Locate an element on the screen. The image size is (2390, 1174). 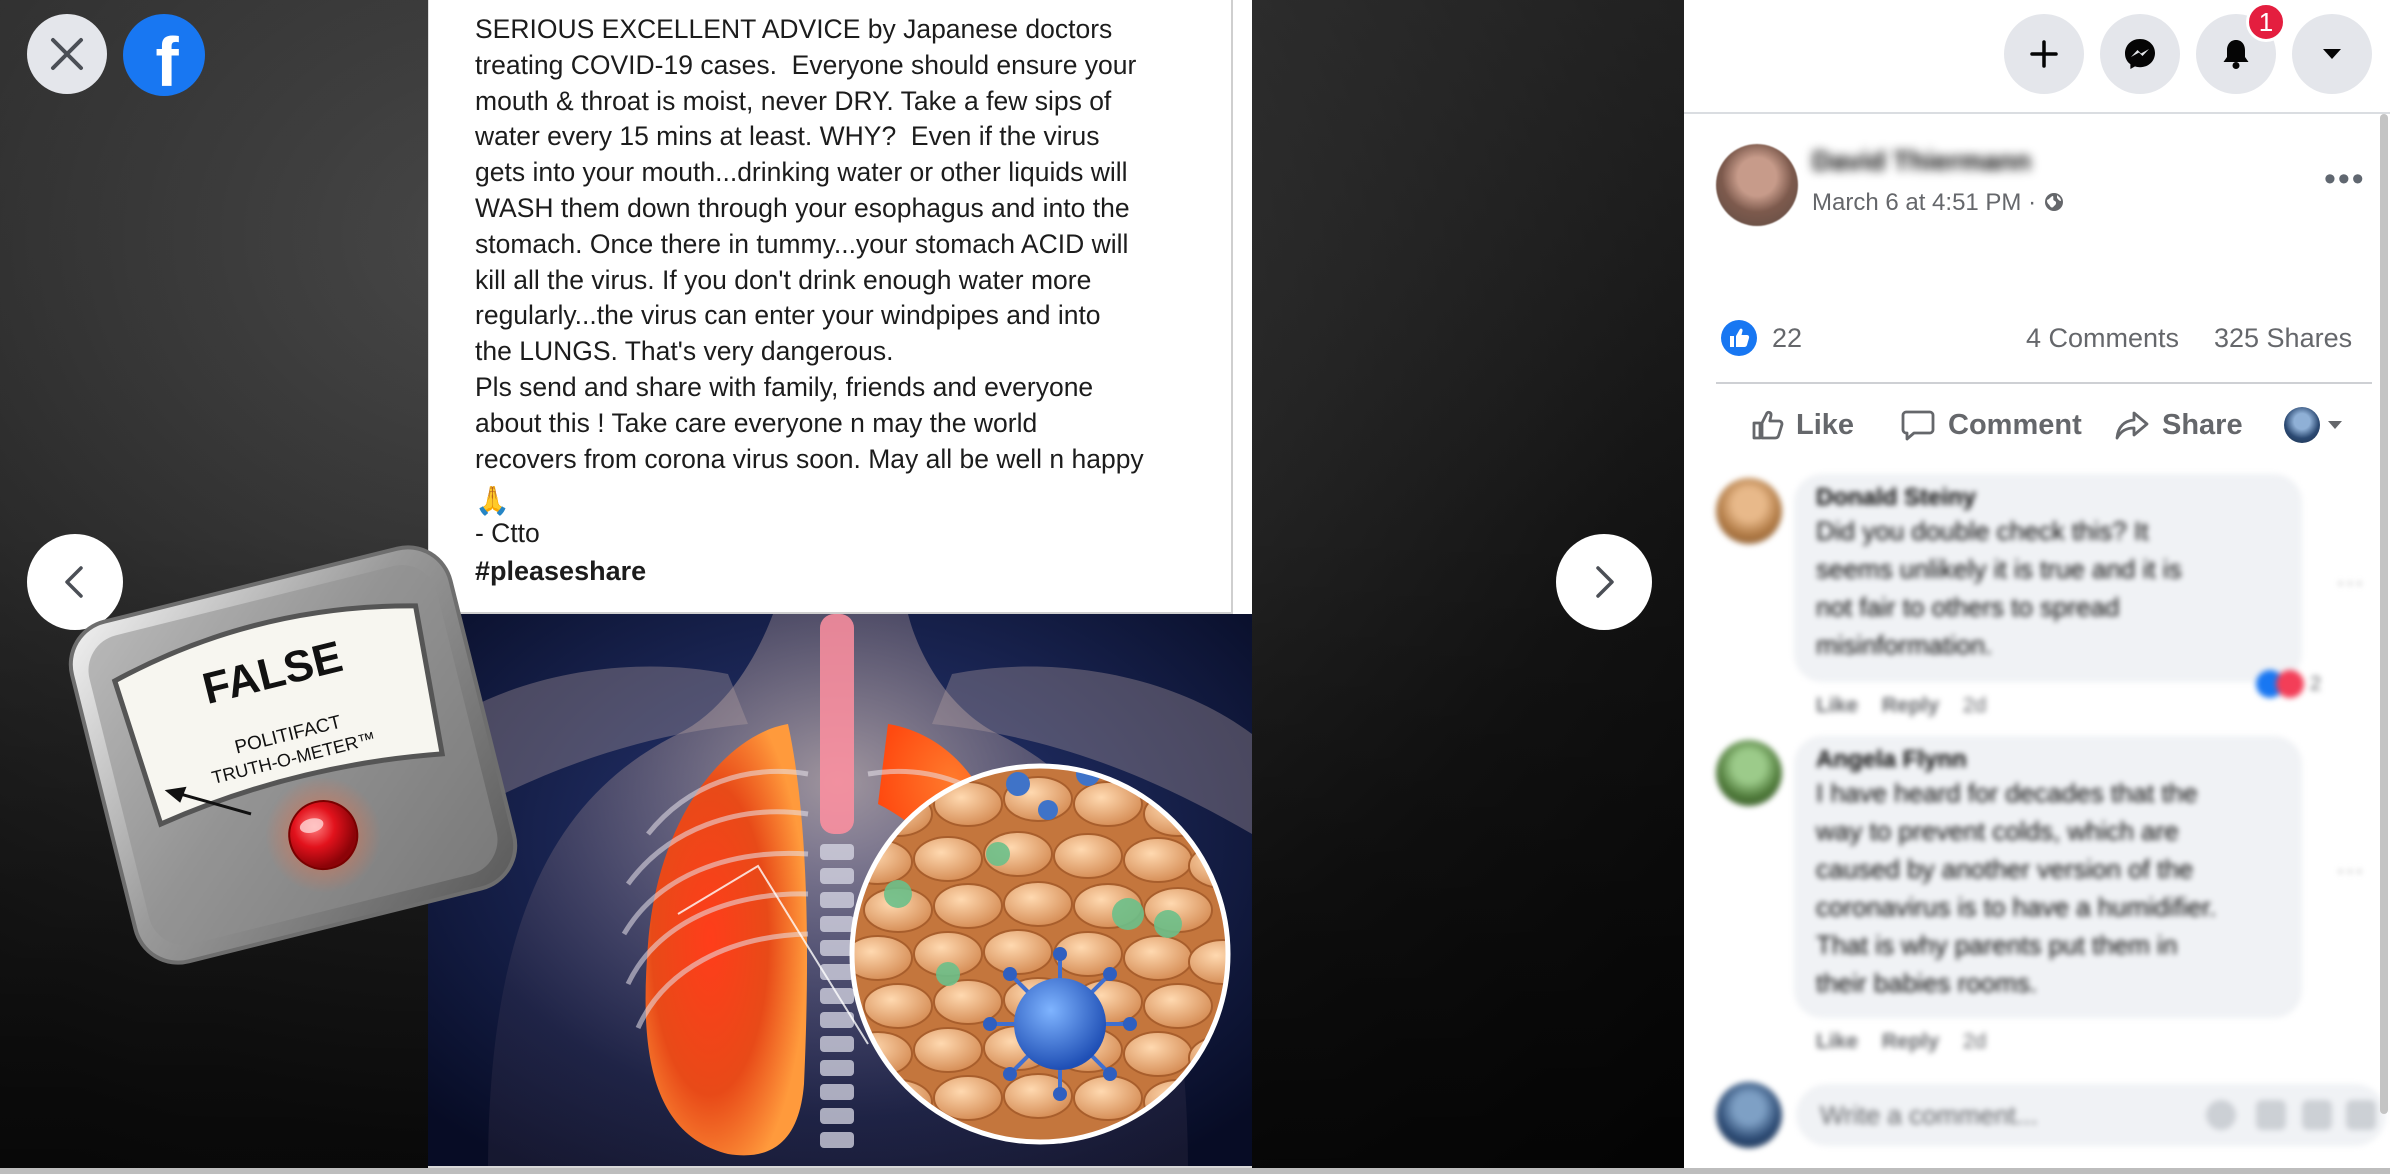
post-as-selector is located at coordinates (2315, 425).